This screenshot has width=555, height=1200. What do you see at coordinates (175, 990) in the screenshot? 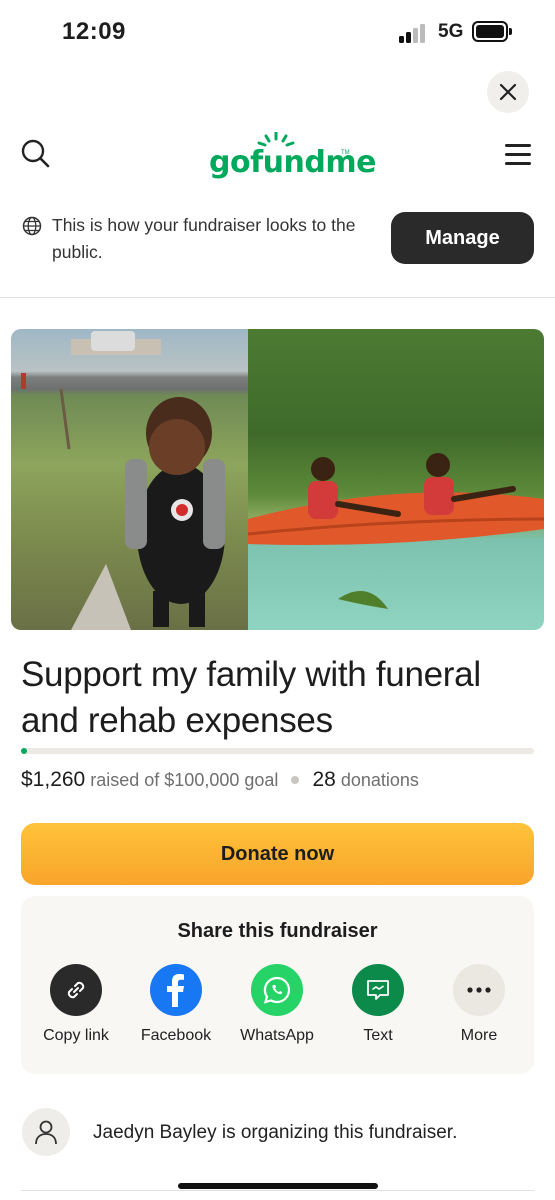
I see `facebook-icon` at bounding box center [175, 990].